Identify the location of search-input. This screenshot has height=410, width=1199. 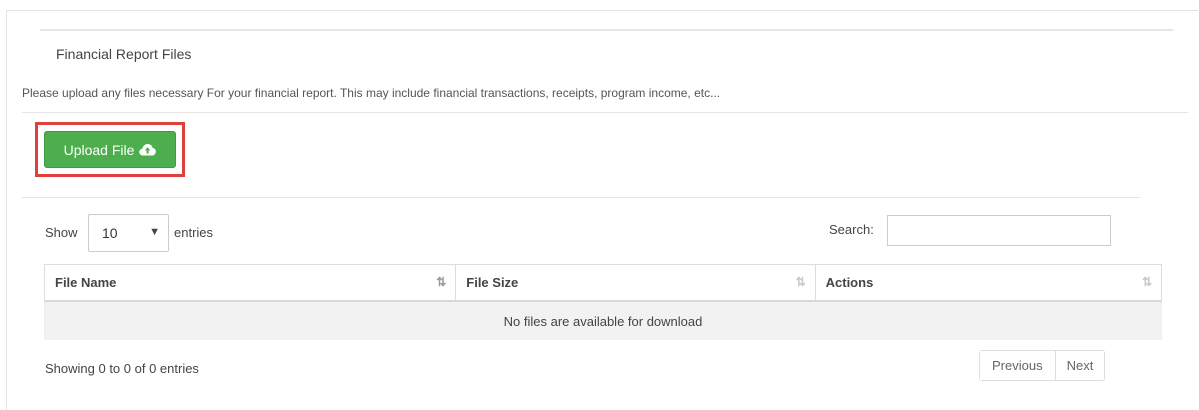
(999, 230).